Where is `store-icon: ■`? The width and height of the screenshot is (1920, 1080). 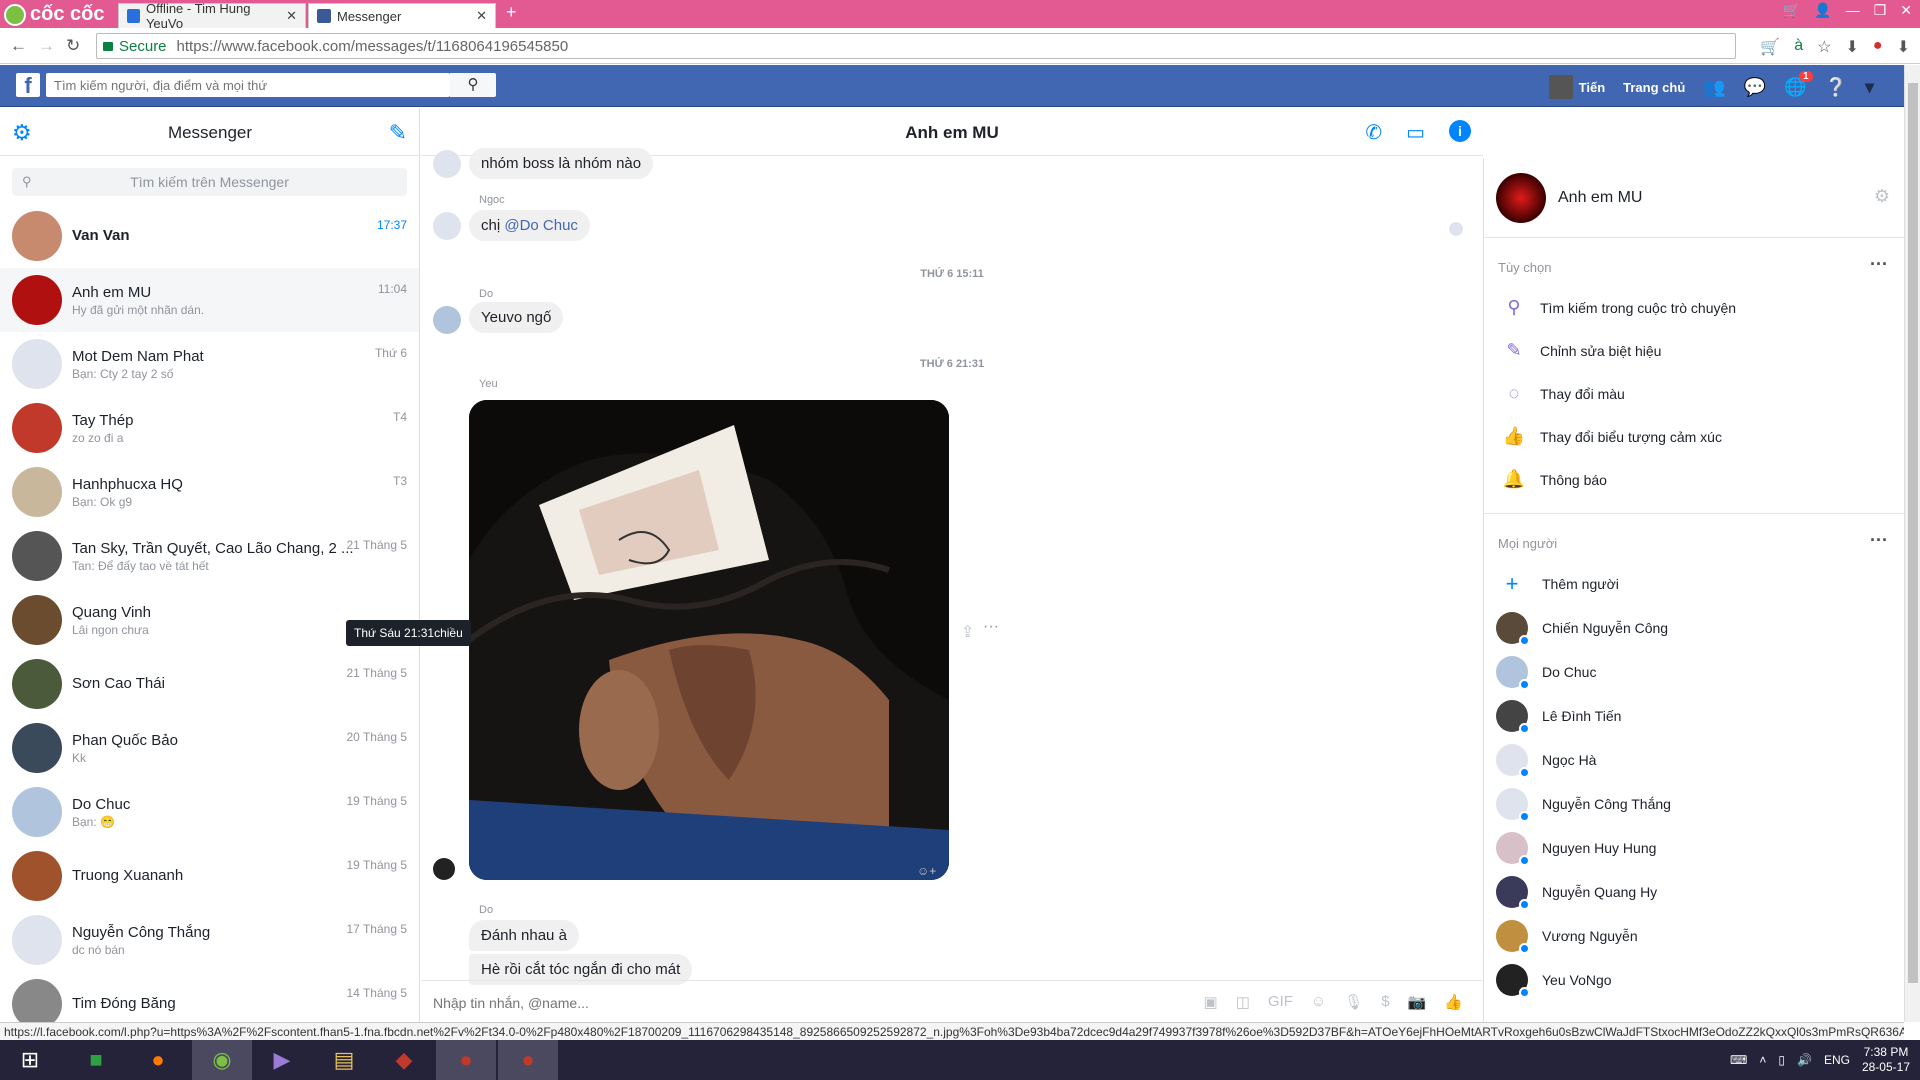
store-icon: ■ is located at coordinates (96, 1060).